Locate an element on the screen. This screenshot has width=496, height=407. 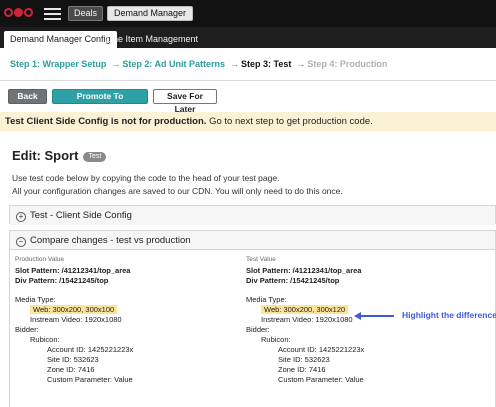
logo-dot-icon is located at coordinates (18, 12).